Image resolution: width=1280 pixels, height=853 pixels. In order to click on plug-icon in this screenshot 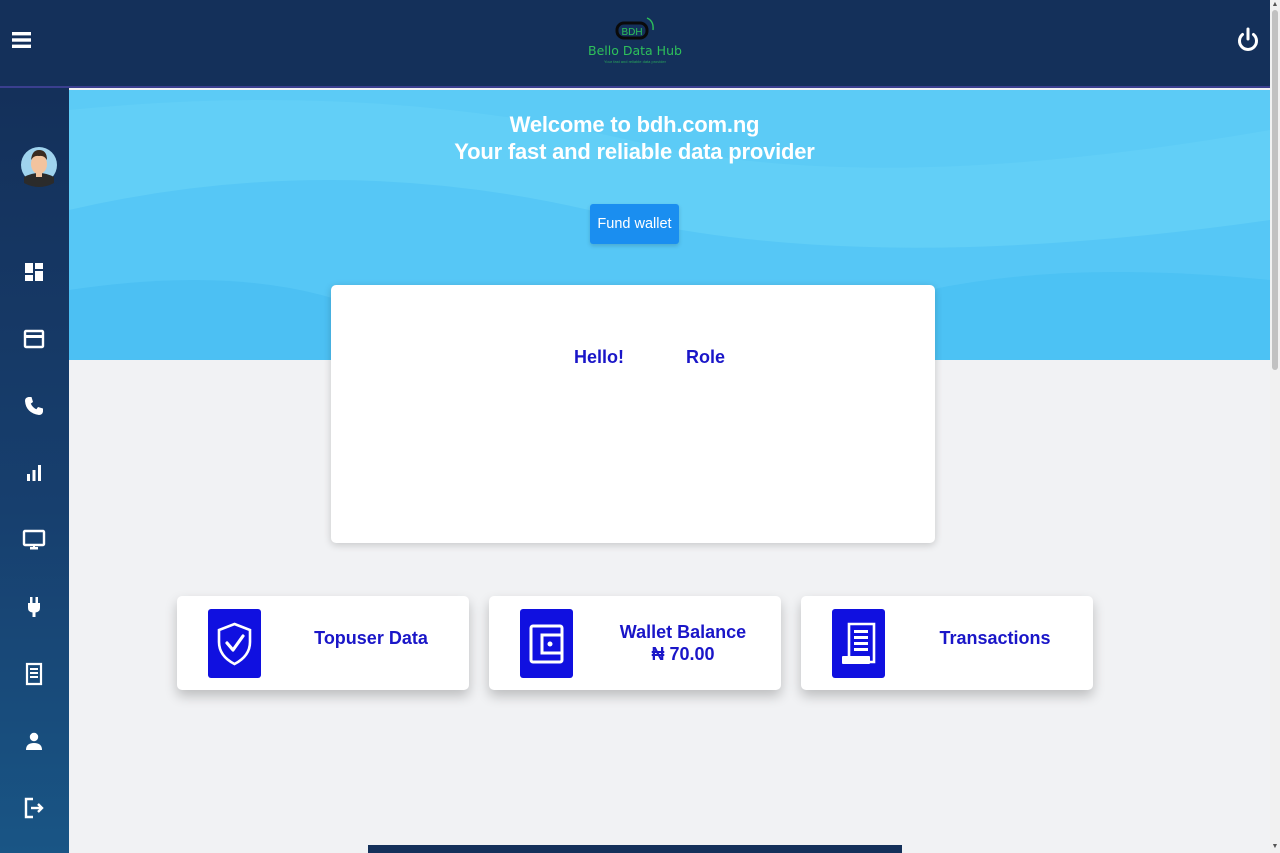, I will do `click(34, 607)`.